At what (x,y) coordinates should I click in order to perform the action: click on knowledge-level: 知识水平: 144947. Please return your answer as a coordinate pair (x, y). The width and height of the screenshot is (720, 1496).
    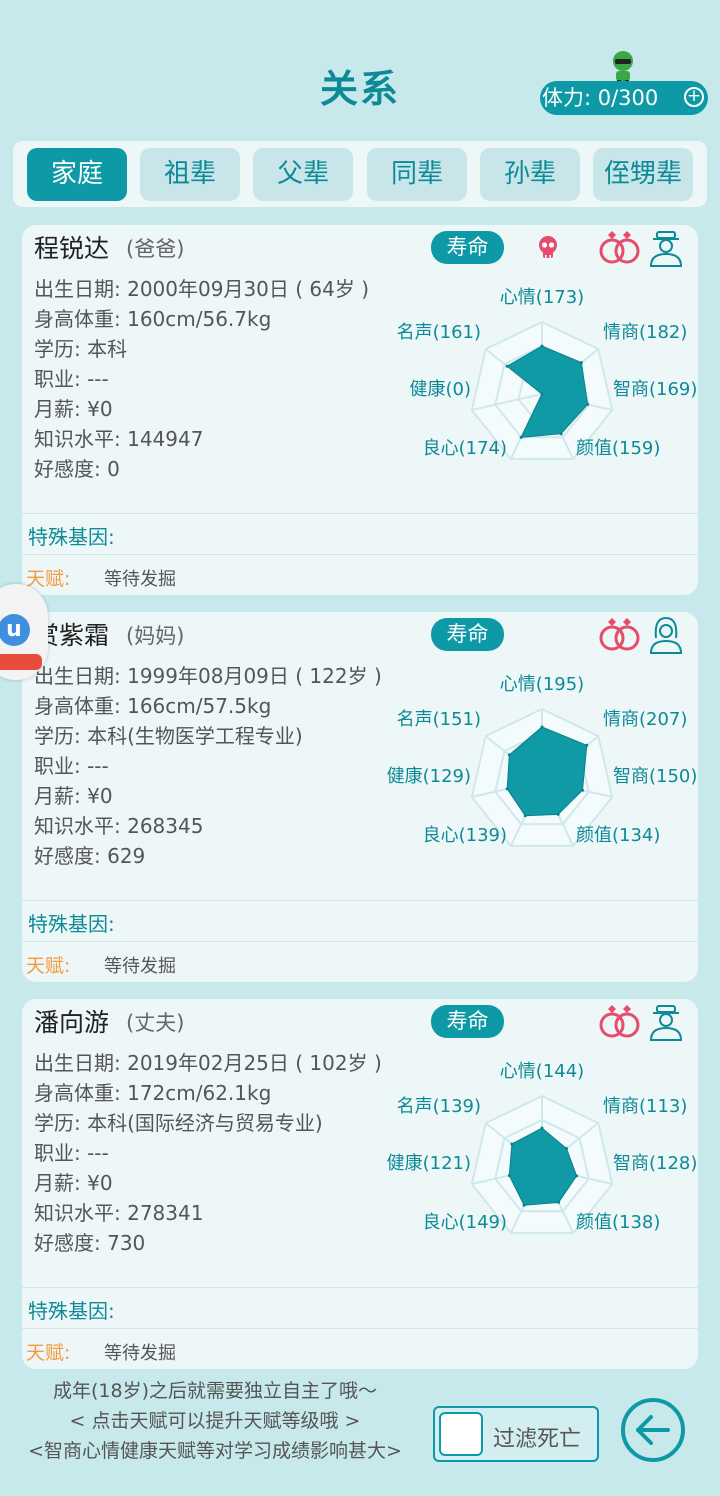
    Looking at the image, I should click on (119, 439).